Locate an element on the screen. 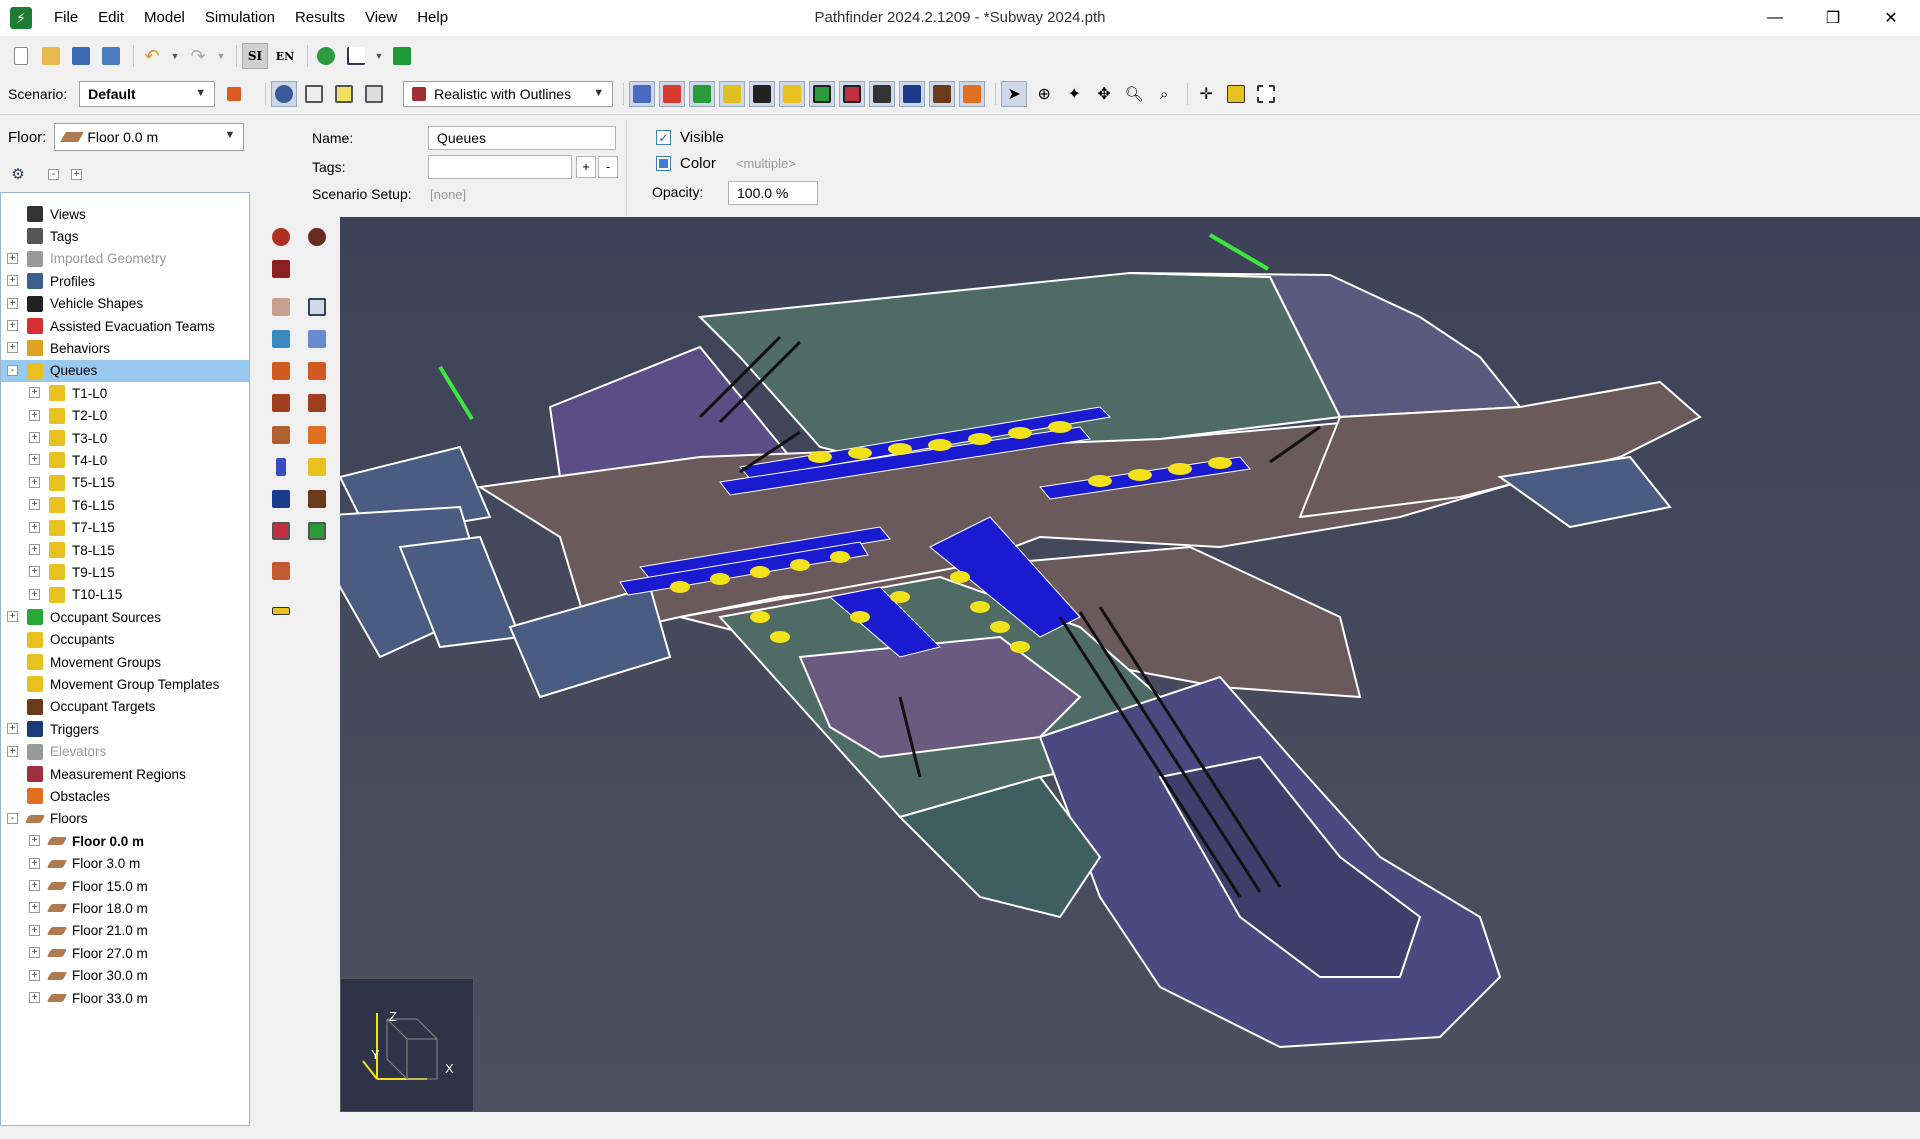 The image size is (1920, 1139). room-tool is located at coordinates (281, 307).